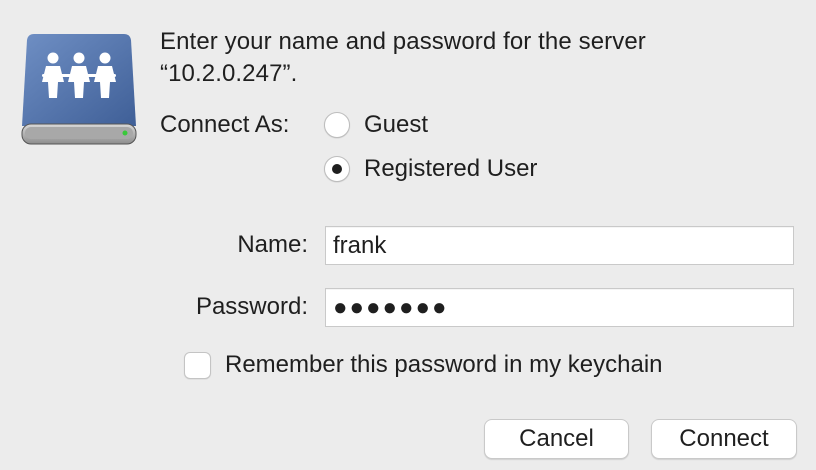 This screenshot has height=470, width=816. I want to click on radio-guest: Guest, so click(376, 125).